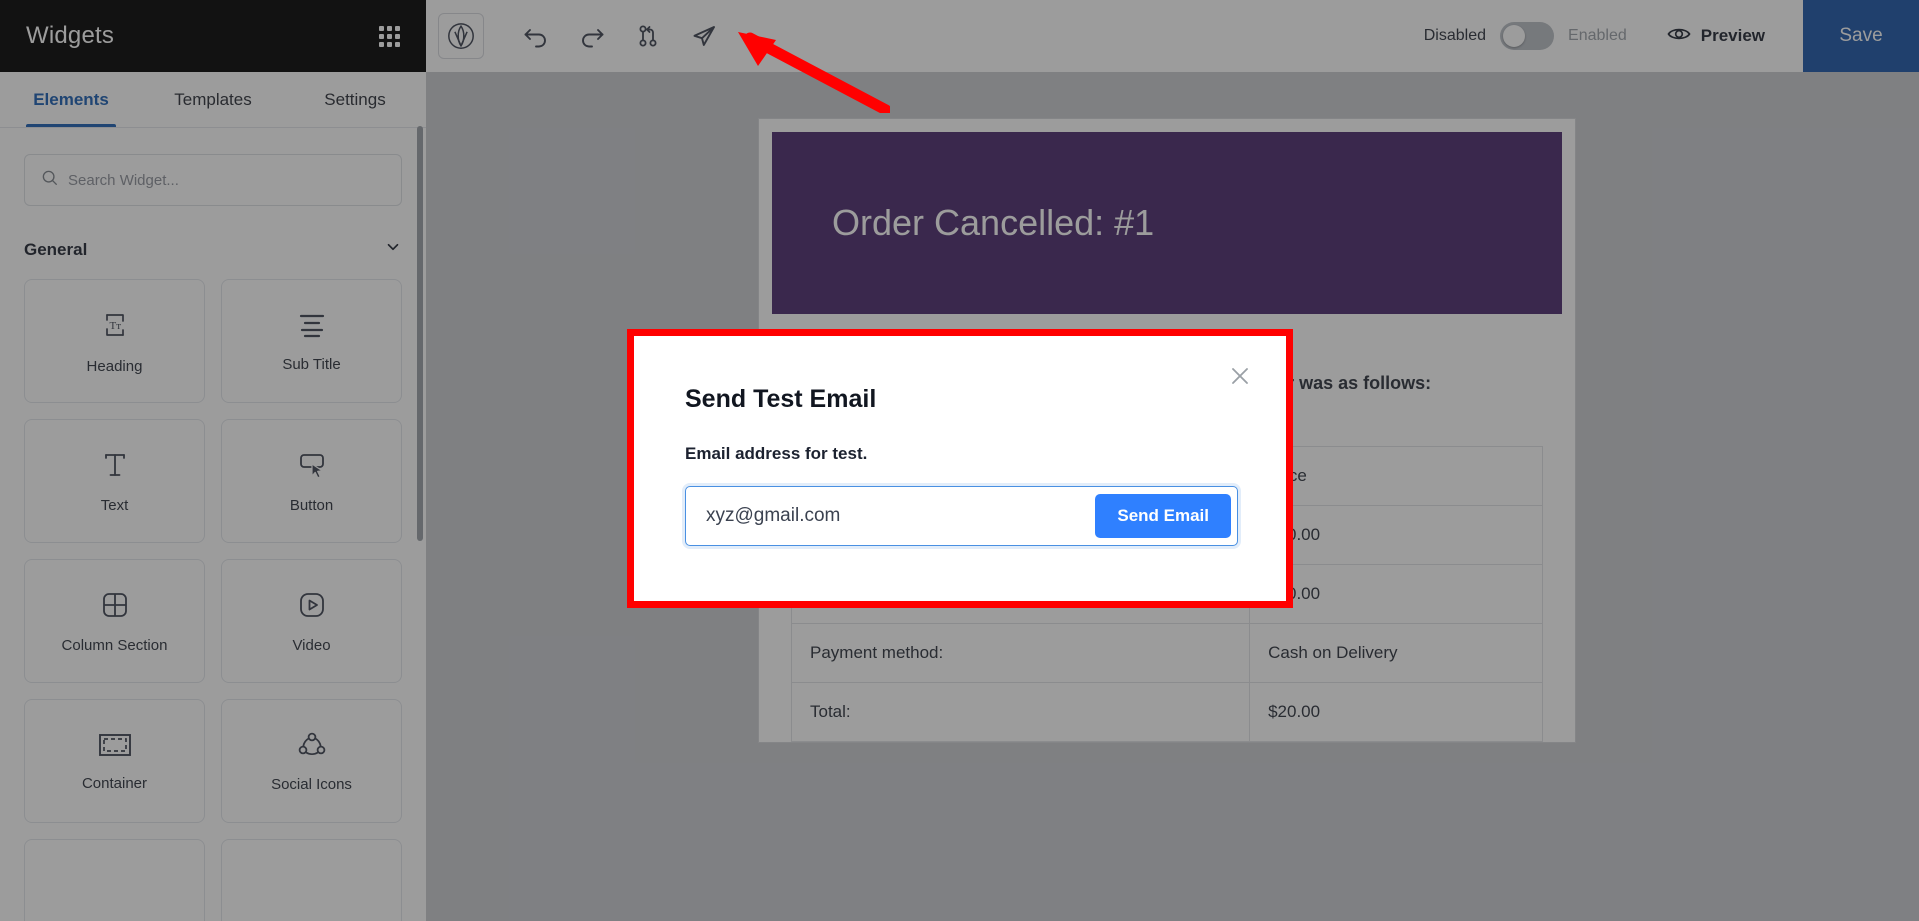  I want to click on close-icon, so click(1240, 376).